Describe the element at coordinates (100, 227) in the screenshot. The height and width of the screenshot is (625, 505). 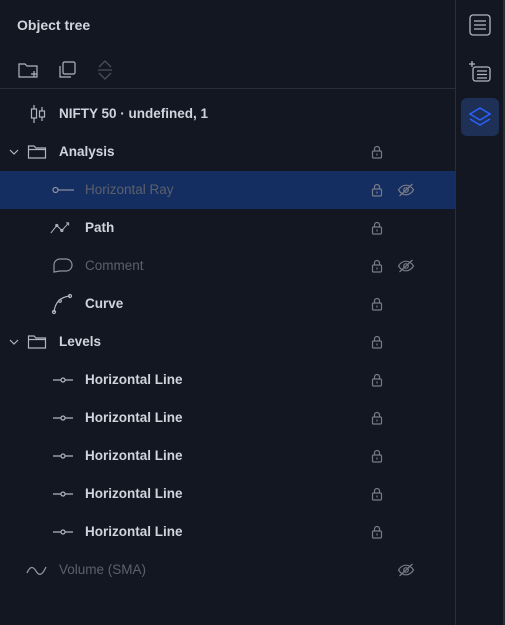
I see `item-label: Path` at that location.